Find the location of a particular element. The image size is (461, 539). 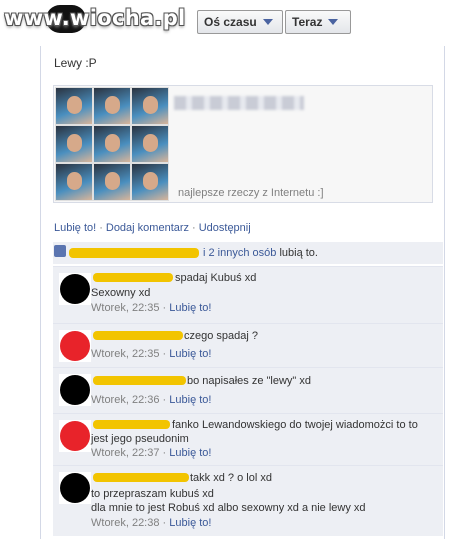

thumbs-up-icon is located at coordinates (60, 251).